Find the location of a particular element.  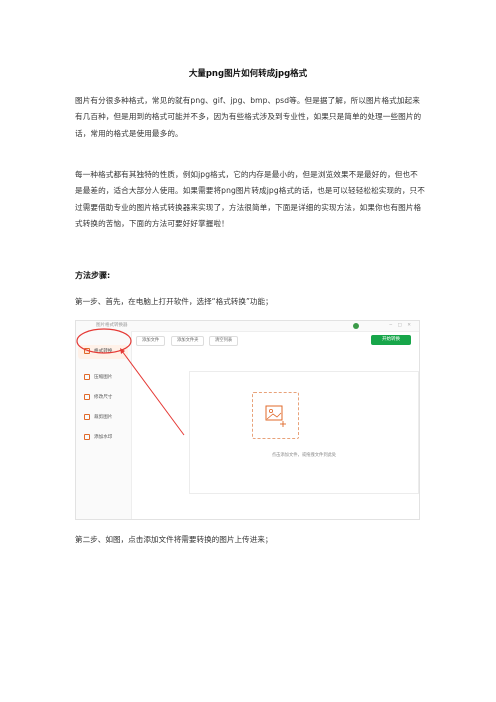

document-title: 大量png图片如何转成jpg格式 is located at coordinates (248, 74).